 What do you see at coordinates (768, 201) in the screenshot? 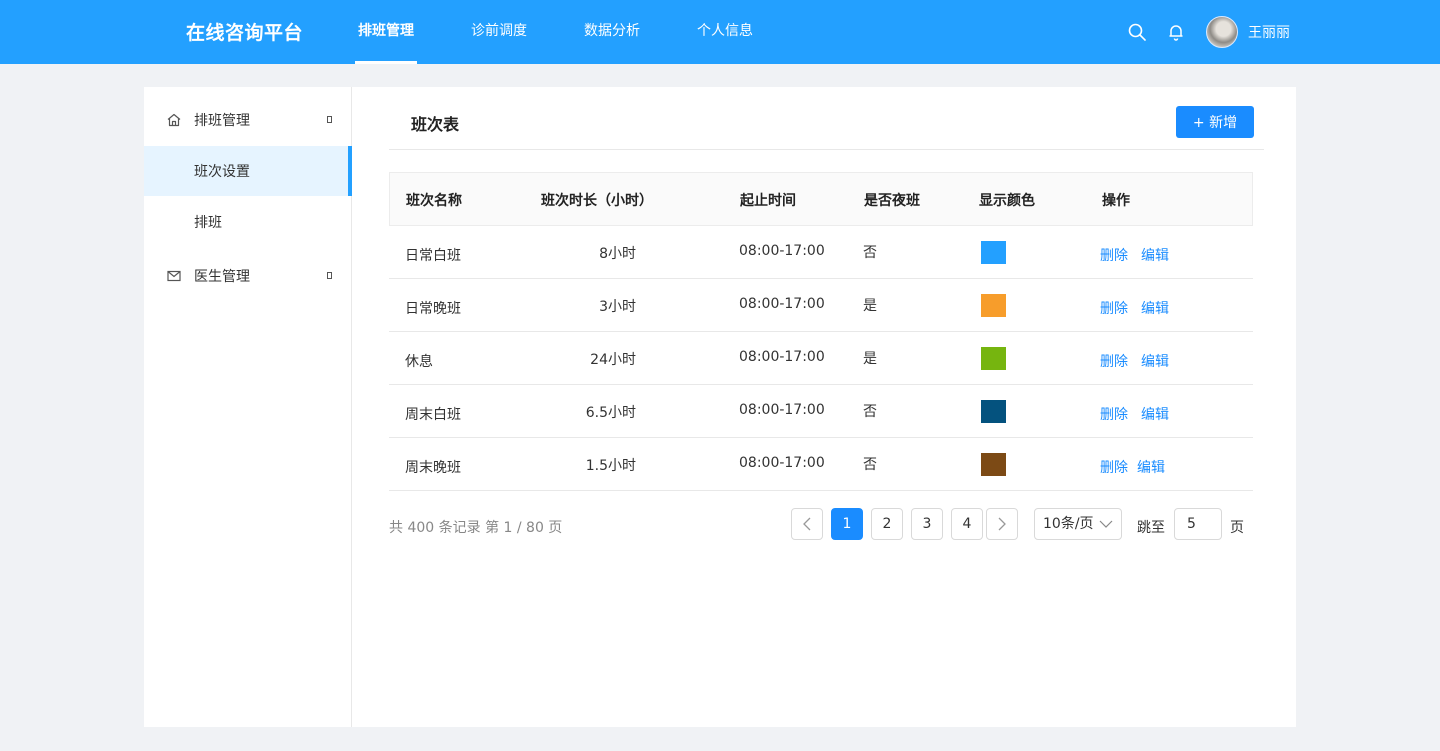
I see `column-header-time: 起止时间` at bounding box center [768, 201].